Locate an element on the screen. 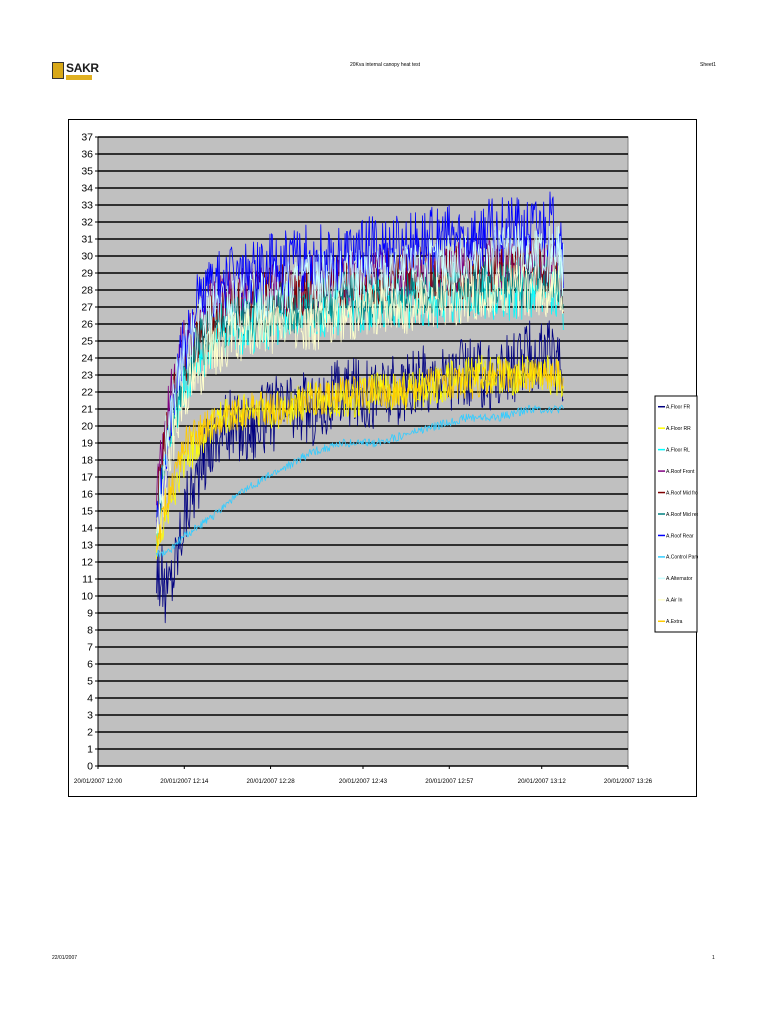 The height and width of the screenshot is (1024, 768). footer-page-number: 1 is located at coordinates (713, 958).